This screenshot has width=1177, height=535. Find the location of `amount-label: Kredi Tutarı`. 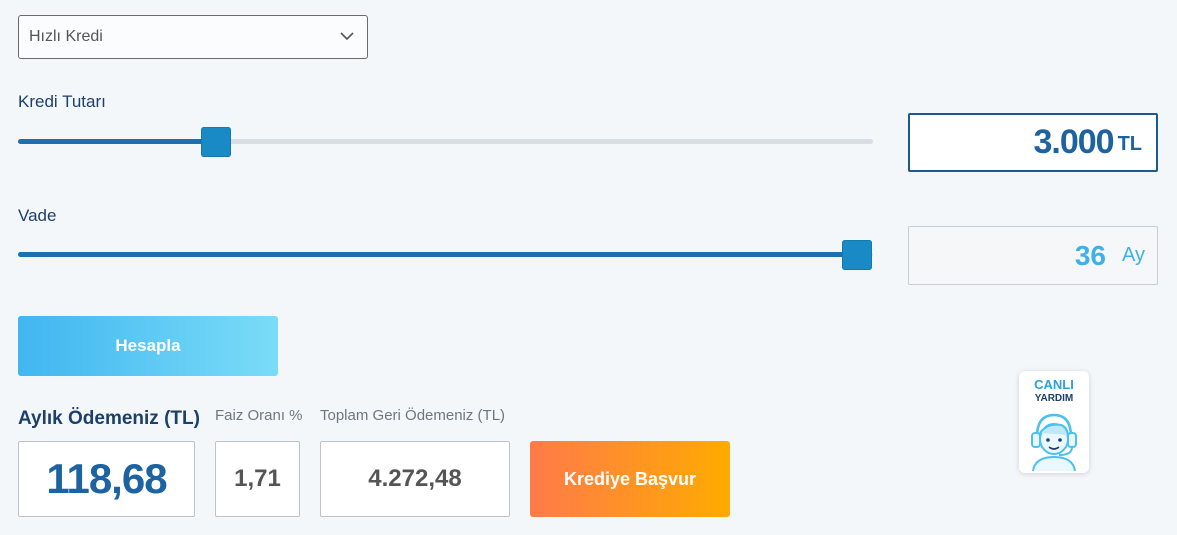

amount-label: Kredi Tutarı is located at coordinates (62, 101).